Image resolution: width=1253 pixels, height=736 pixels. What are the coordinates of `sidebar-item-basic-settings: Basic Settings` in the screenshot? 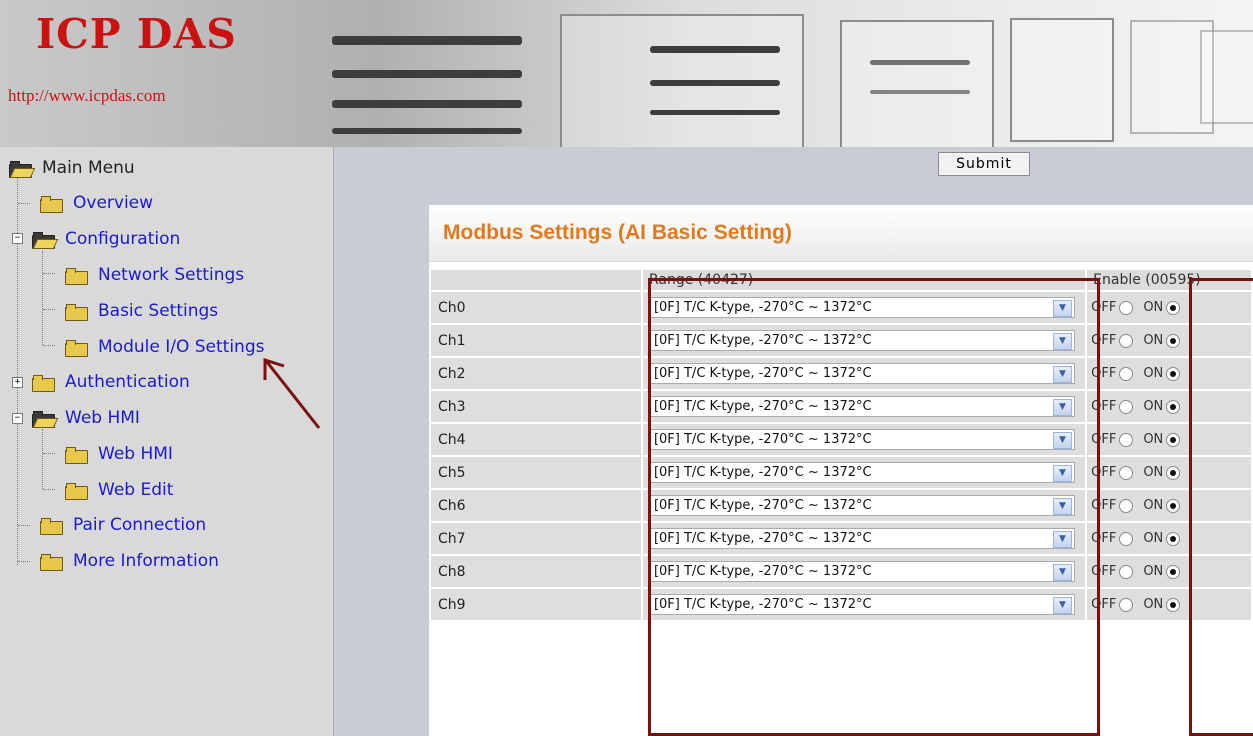 It's located at (141, 311).